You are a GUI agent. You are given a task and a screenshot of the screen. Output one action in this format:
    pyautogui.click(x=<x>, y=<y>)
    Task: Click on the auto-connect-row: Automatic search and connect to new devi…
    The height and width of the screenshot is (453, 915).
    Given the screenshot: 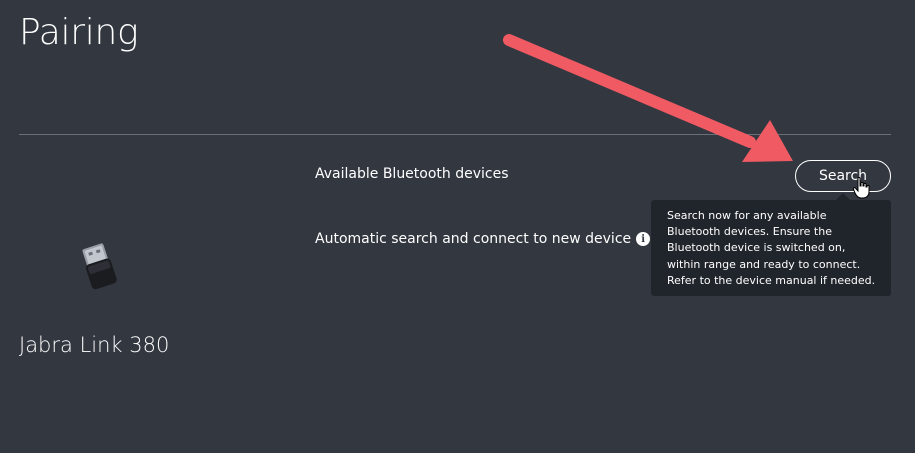 What is the action you would take?
    pyautogui.click(x=483, y=239)
    